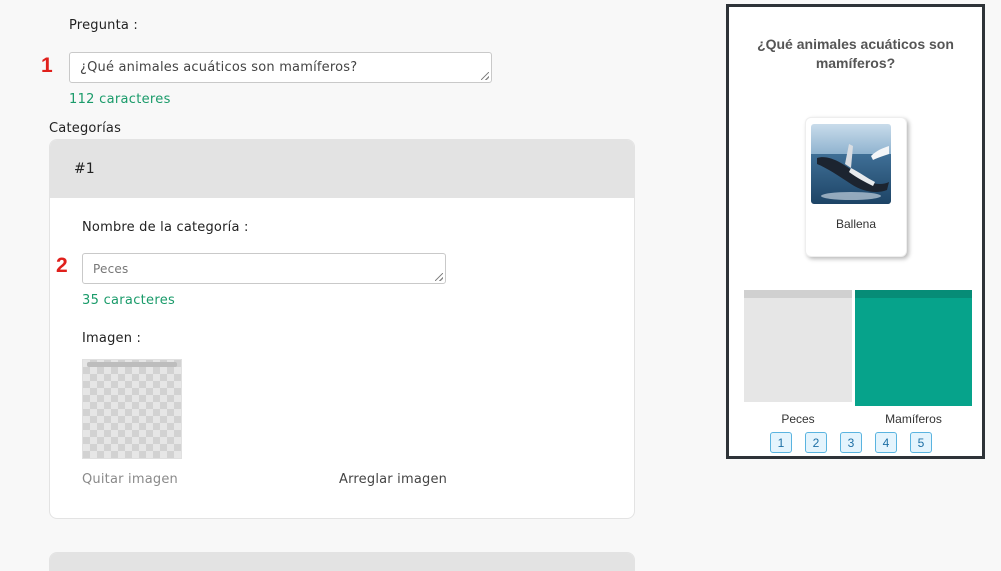 The image size is (1001, 571). What do you see at coordinates (62, 265) in the screenshot?
I see `step-number-2: 2` at bounding box center [62, 265].